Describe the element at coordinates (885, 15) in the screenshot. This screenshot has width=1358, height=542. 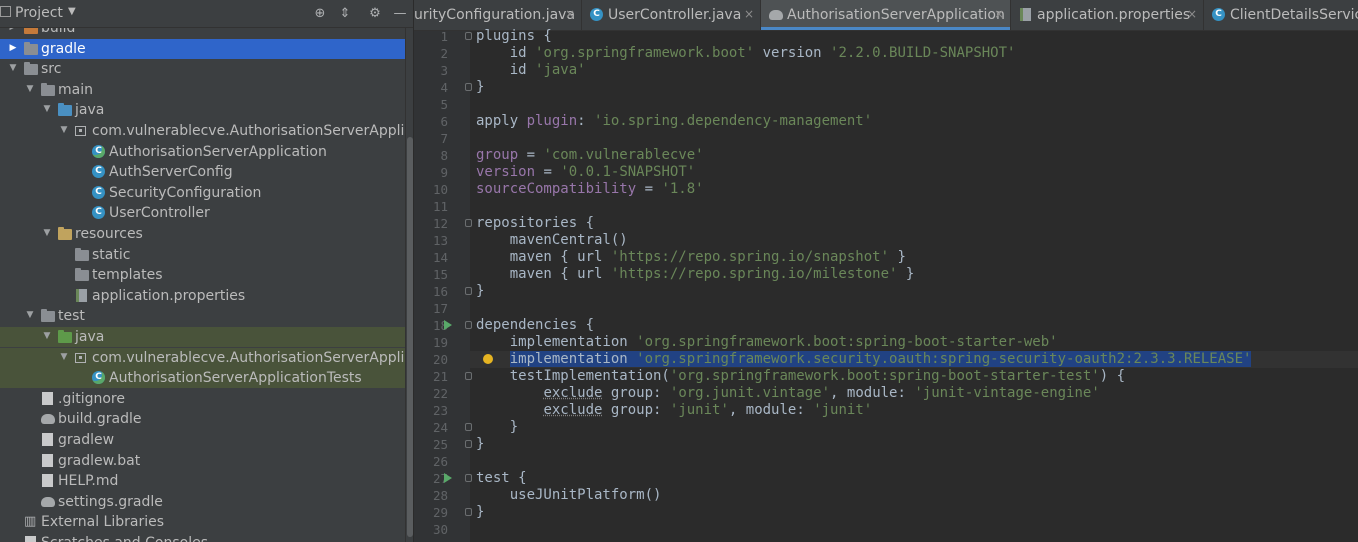
I see `editor-tab: AuthorisationServerApplication ×` at that location.